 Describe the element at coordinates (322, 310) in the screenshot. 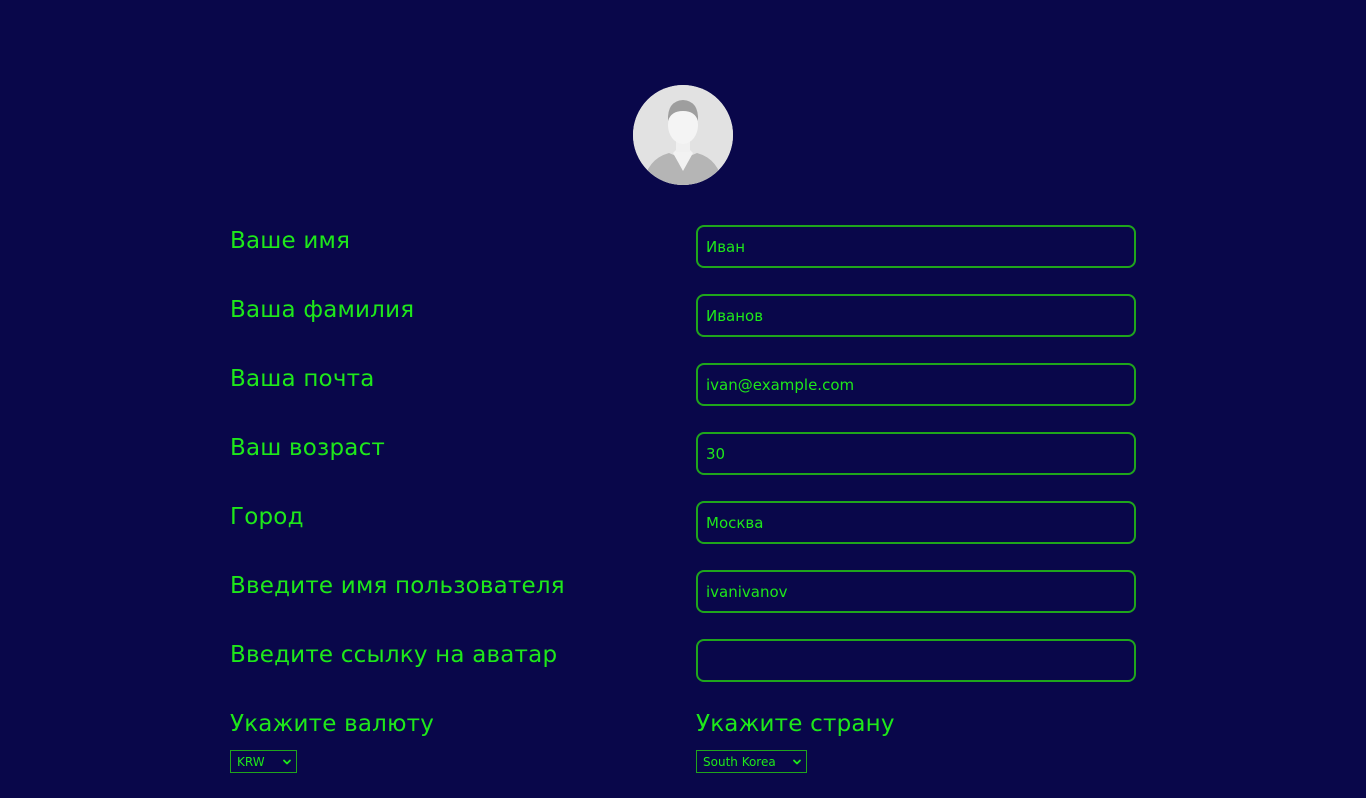

I see `last-name-label: Ваша фамилия` at that location.